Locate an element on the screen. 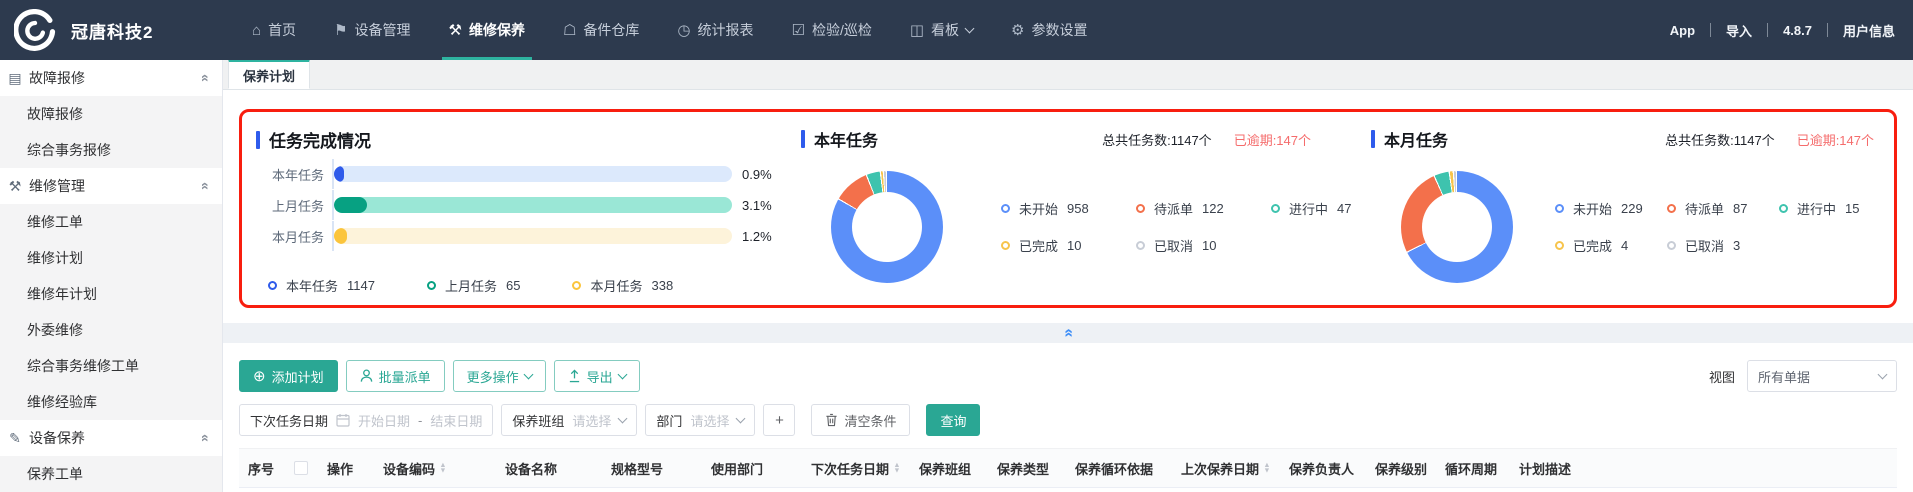 The image size is (1913, 492). bar-category-label: 本年任务 is located at coordinates (297, 175).